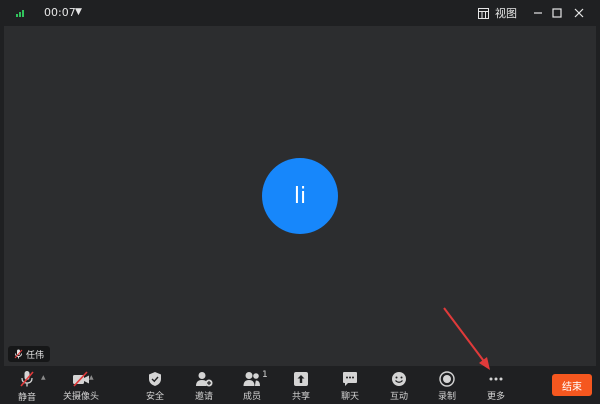 The width and height of the screenshot is (600, 404). Describe the element at coordinates (251, 397) in the screenshot. I see `members-label: 成员` at that location.